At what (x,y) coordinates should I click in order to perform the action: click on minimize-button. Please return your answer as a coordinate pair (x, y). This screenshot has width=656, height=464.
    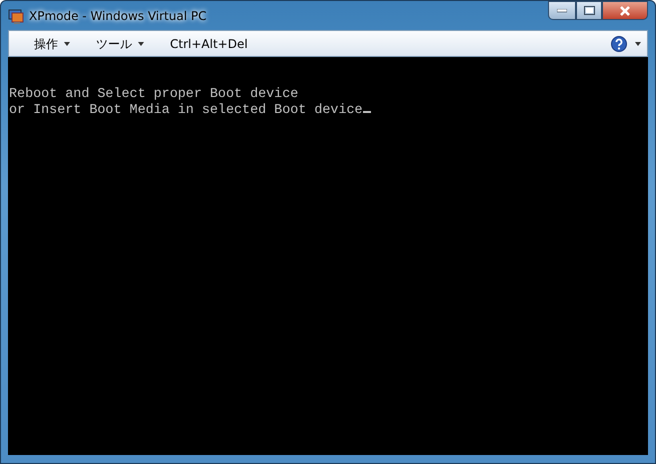
    Looking at the image, I should click on (562, 10).